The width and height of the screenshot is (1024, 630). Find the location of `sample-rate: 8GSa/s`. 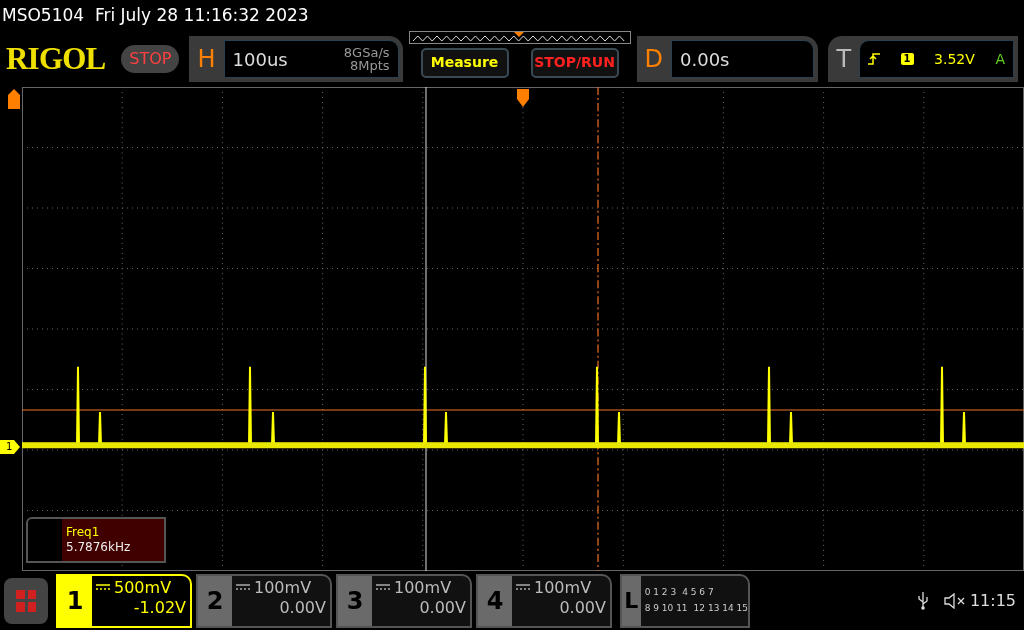

sample-rate: 8GSa/s is located at coordinates (366, 52).